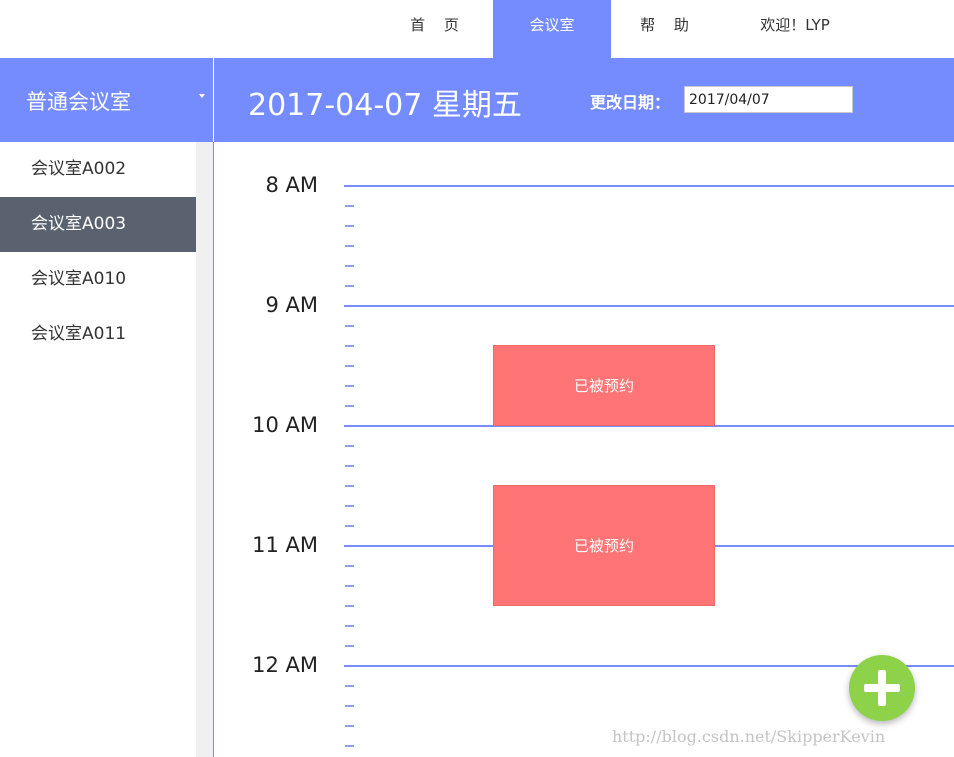 The image size is (954, 757). What do you see at coordinates (285, 545) in the screenshot?
I see `hour-label: 11 AM` at bounding box center [285, 545].